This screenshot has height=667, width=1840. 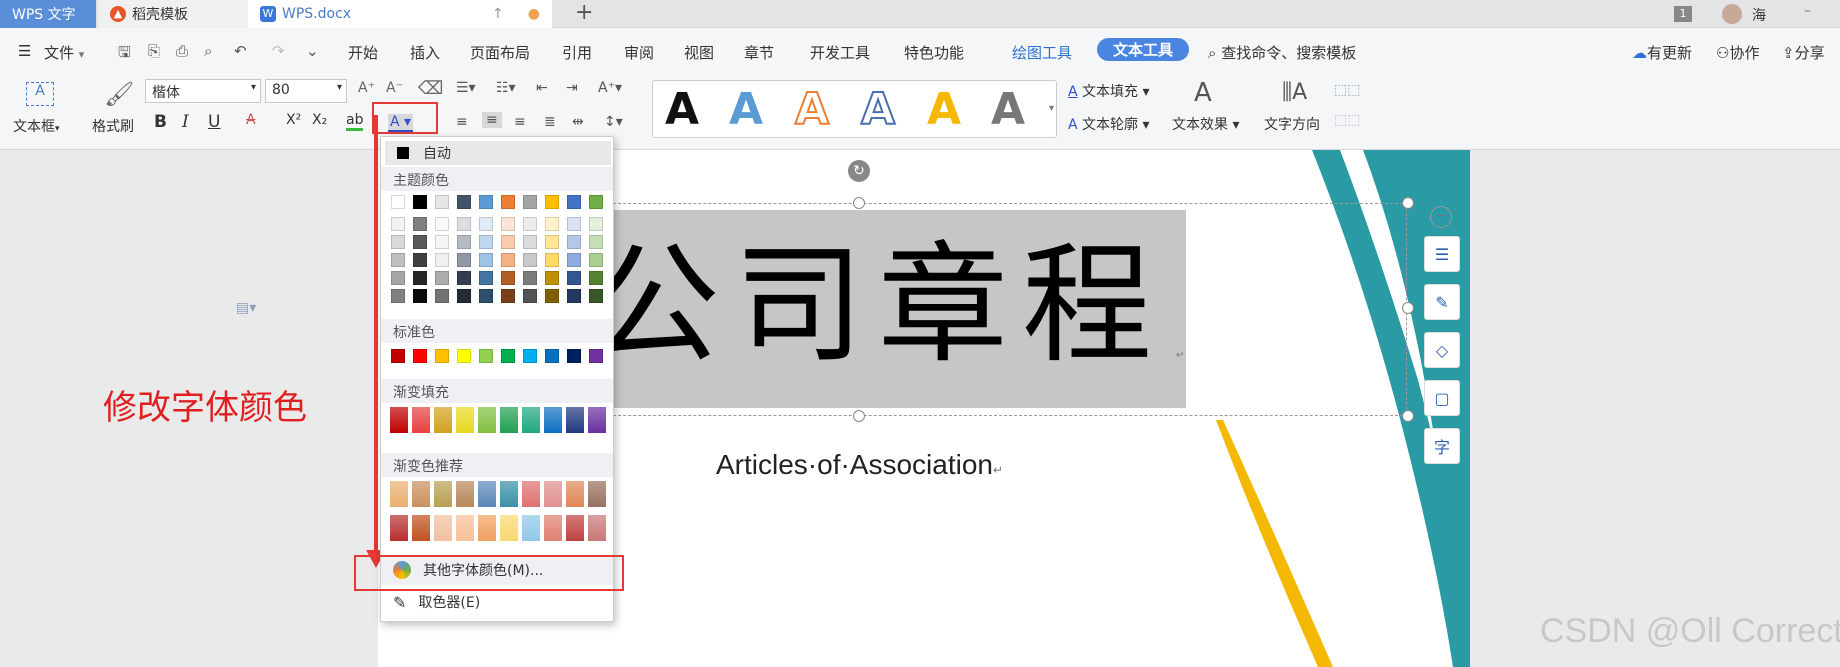 I want to click on style-blue-outline-icon: A, so click(x=878, y=110).